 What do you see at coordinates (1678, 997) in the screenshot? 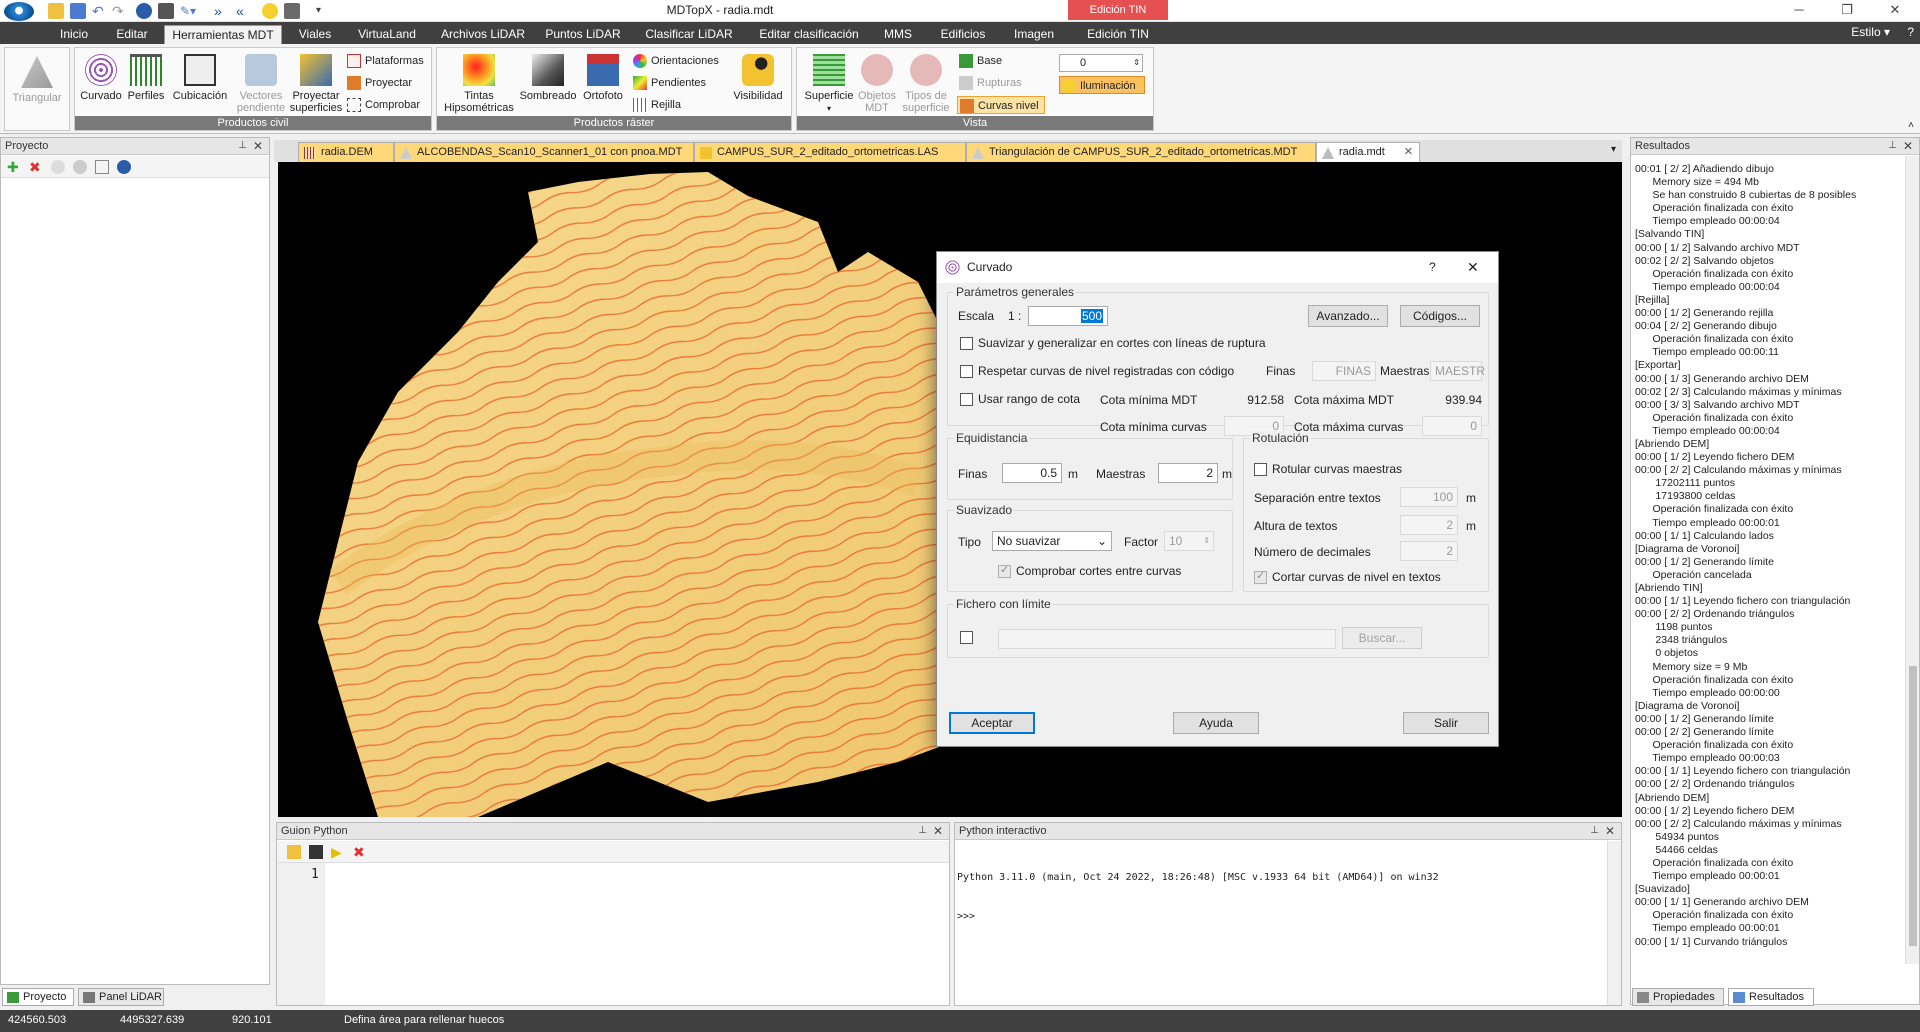
I see `tab-propiedades: Propiedades` at bounding box center [1678, 997].